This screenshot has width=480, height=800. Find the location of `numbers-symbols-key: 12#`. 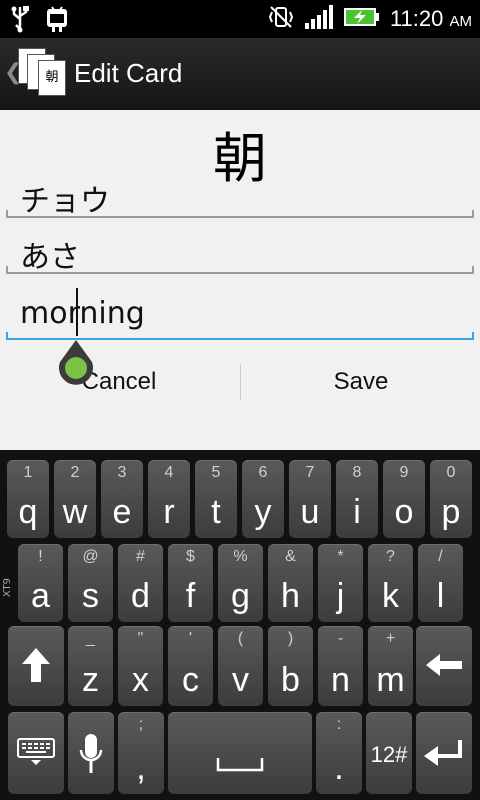

numbers-symbols-key: 12# is located at coordinates (389, 753).